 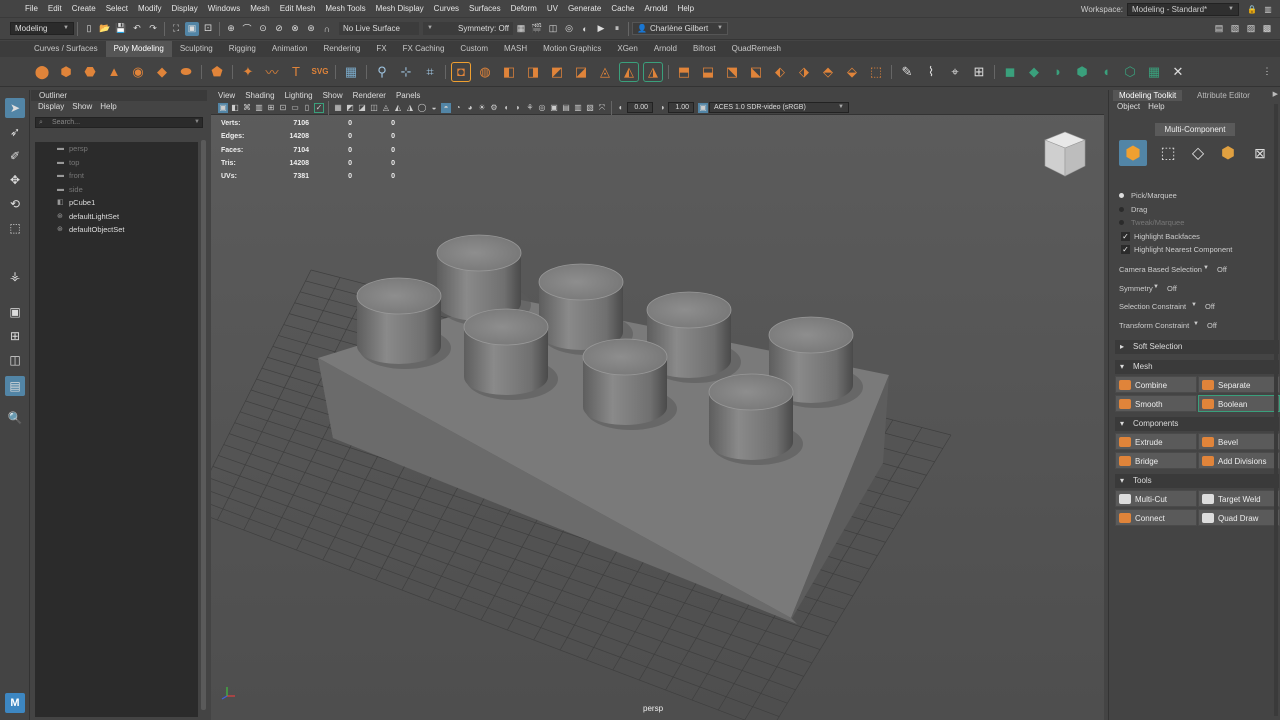 What do you see at coordinates (485, 9) in the screenshot?
I see `menu-surfaces: Surfaces` at bounding box center [485, 9].